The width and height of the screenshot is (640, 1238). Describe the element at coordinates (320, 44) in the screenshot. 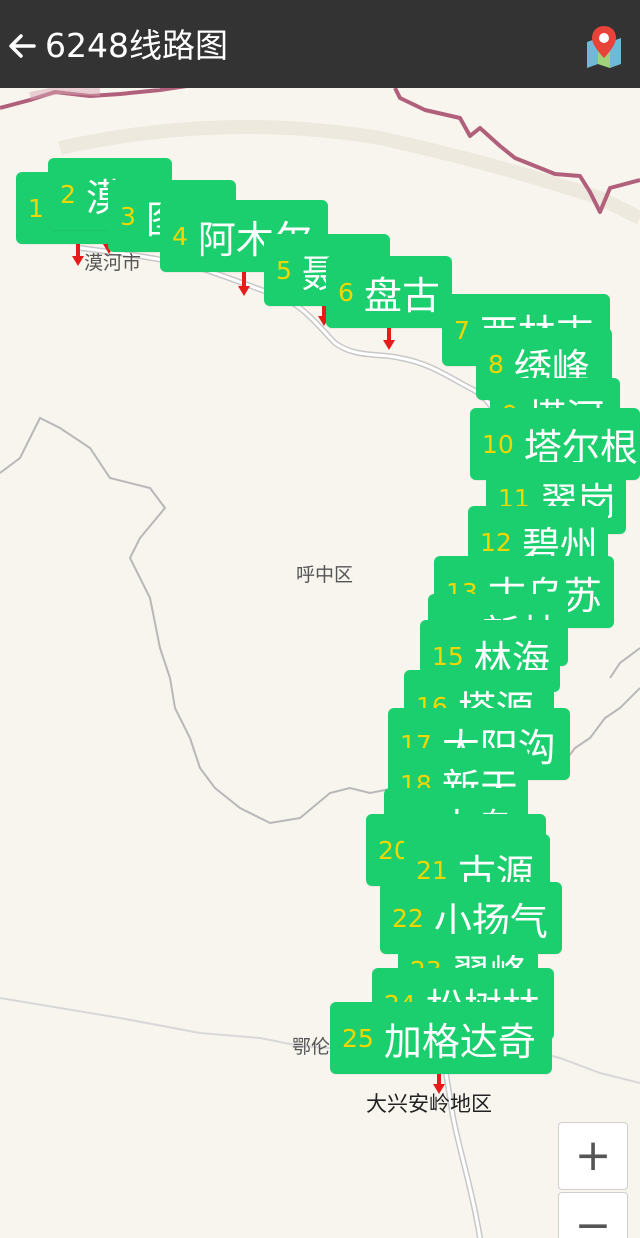

I see `top-bar: 6248线路图` at that location.